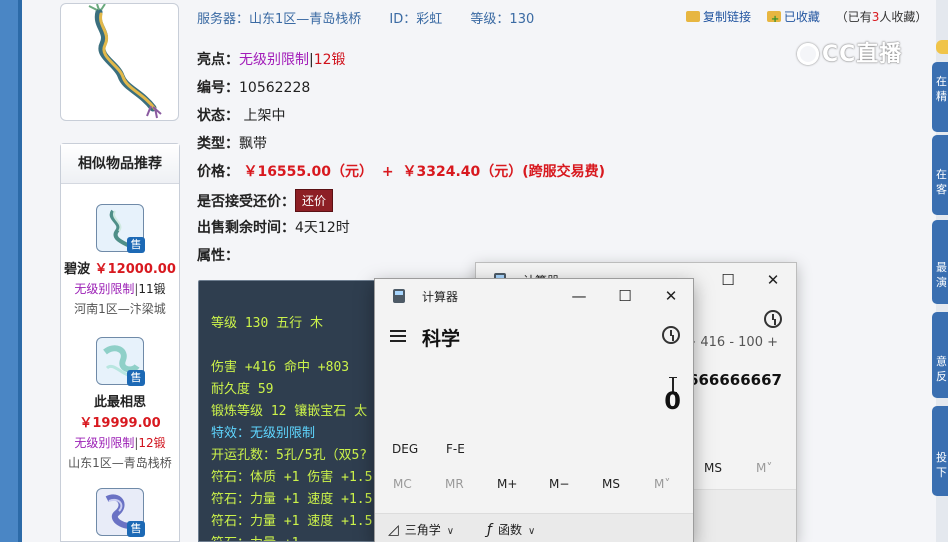 Image resolution: width=948 pixels, height=542 pixels. I want to click on rail-tab: 意反, so click(940, 355).